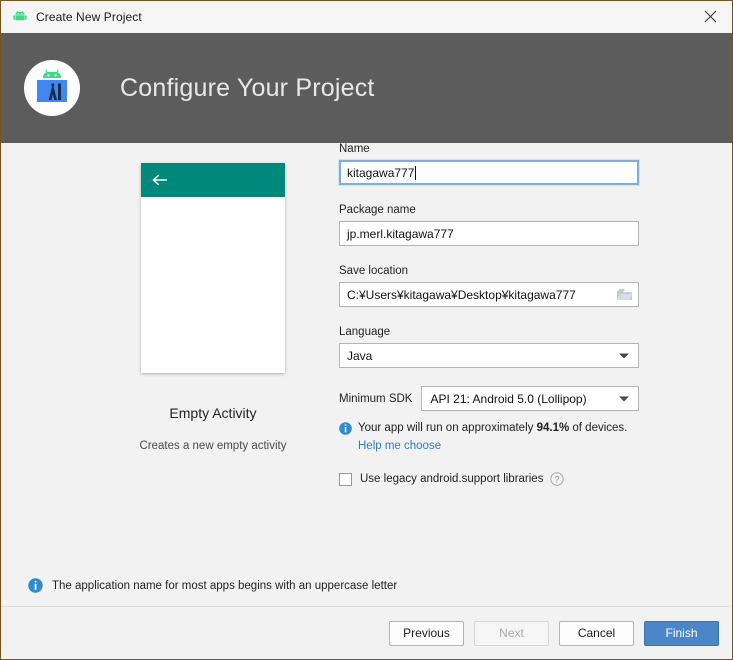  Describe the element at coordinates (160, 180) in the screenshot. I see `back-arrow-icon` at that location.